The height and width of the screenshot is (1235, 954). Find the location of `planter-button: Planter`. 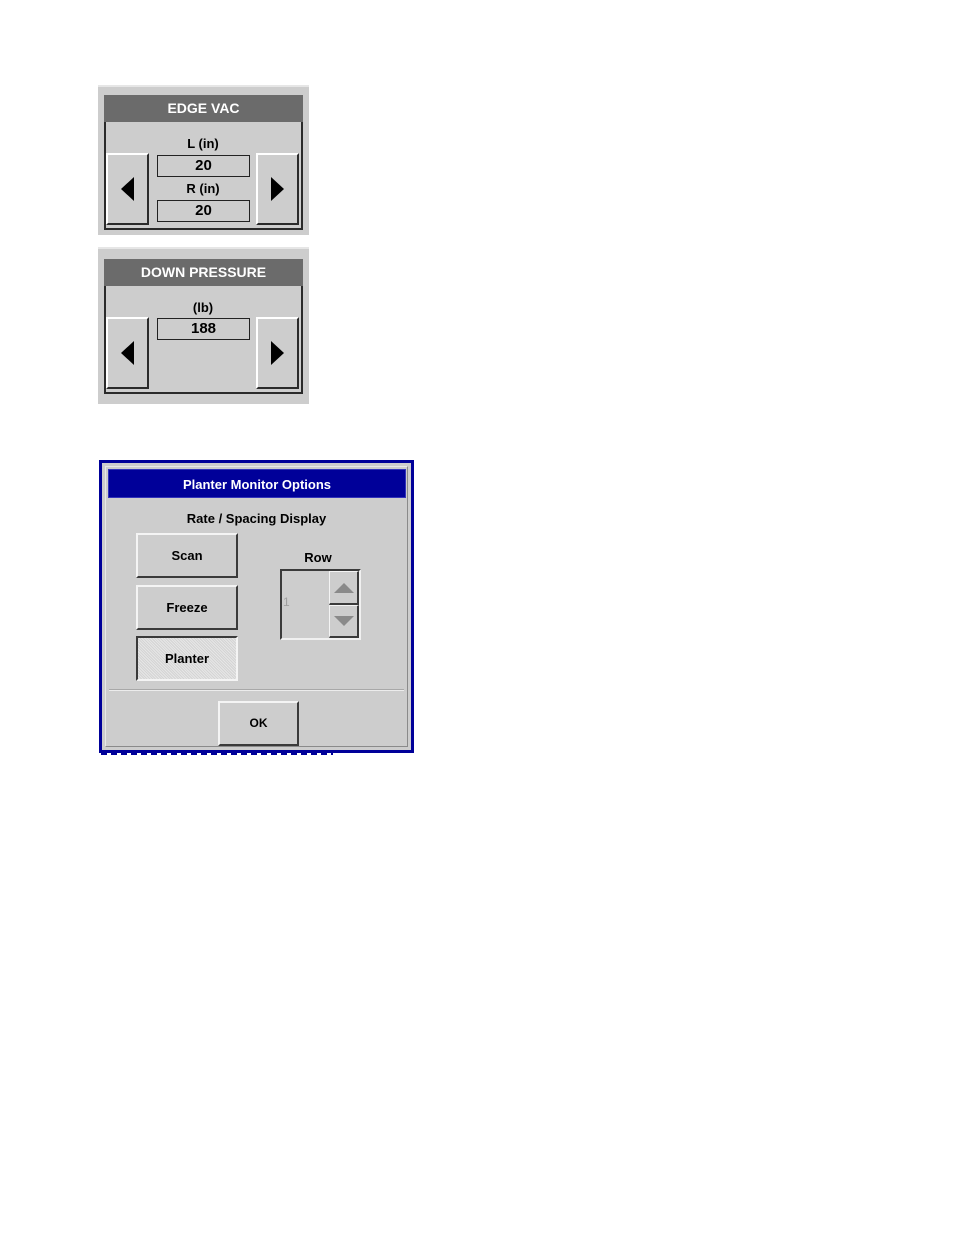

planter-button: Planter is located at coordinates (187, 658).